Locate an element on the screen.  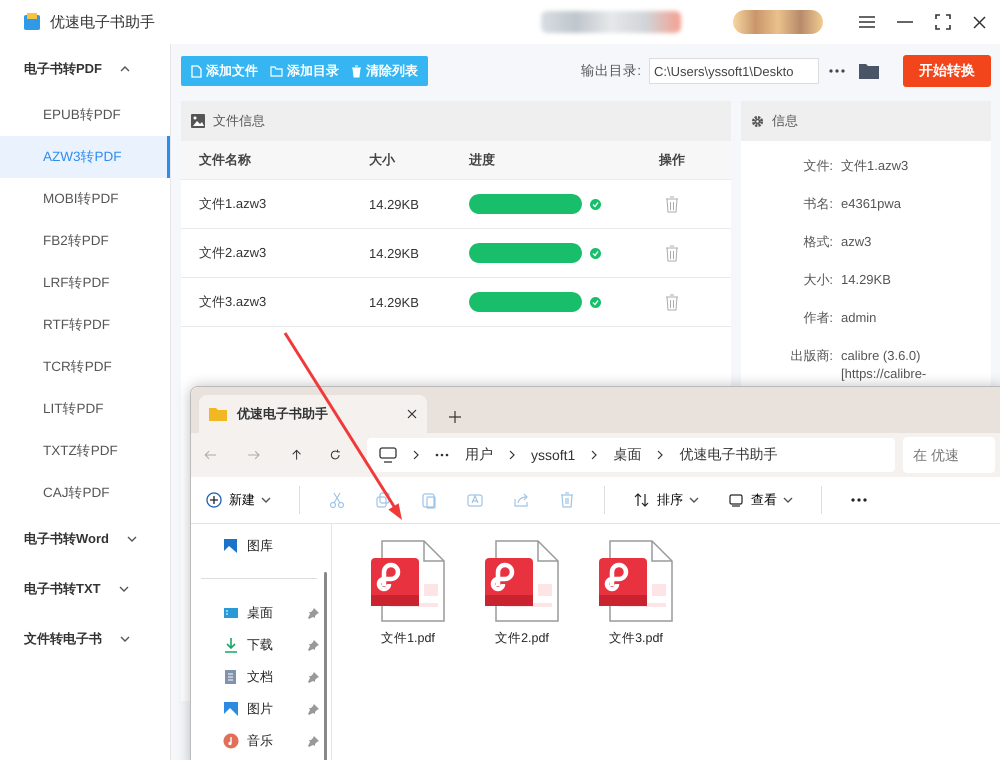
nav-item: 图片 is located at coordinates (261, 709).